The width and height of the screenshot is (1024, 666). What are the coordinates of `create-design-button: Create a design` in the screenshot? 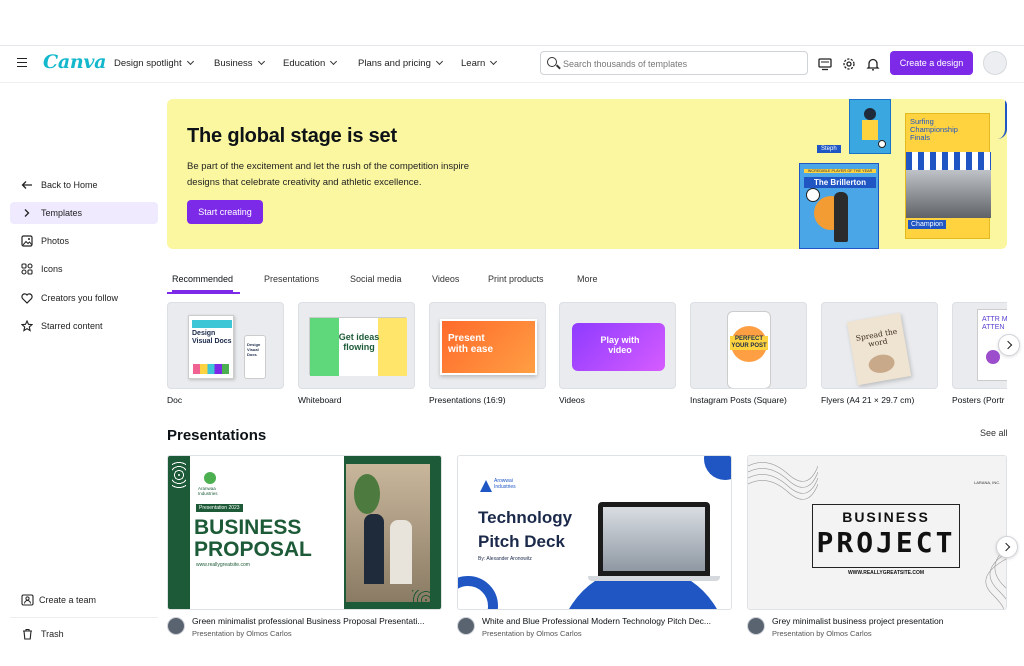 It's located at (931, 63).